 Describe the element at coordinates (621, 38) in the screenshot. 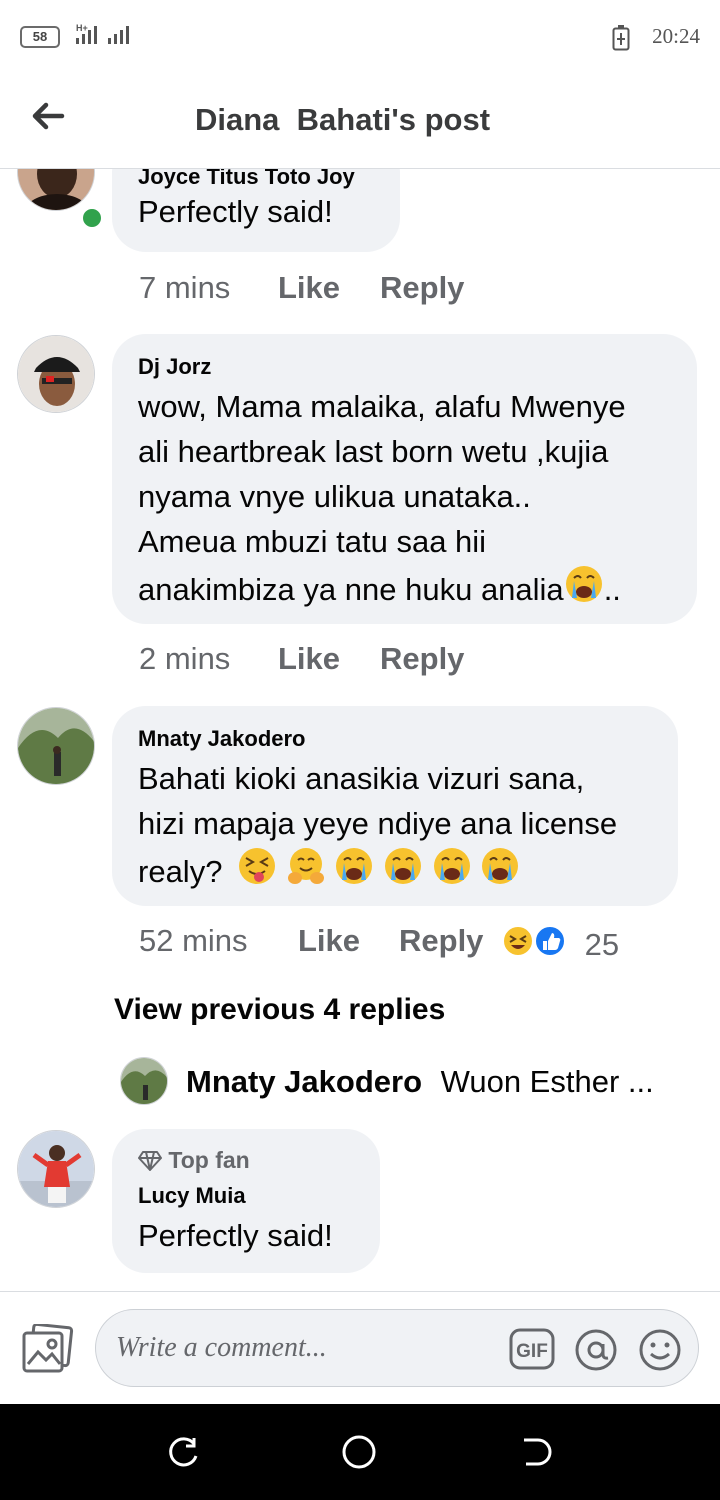

I see `battery-charging-icon` at that location.